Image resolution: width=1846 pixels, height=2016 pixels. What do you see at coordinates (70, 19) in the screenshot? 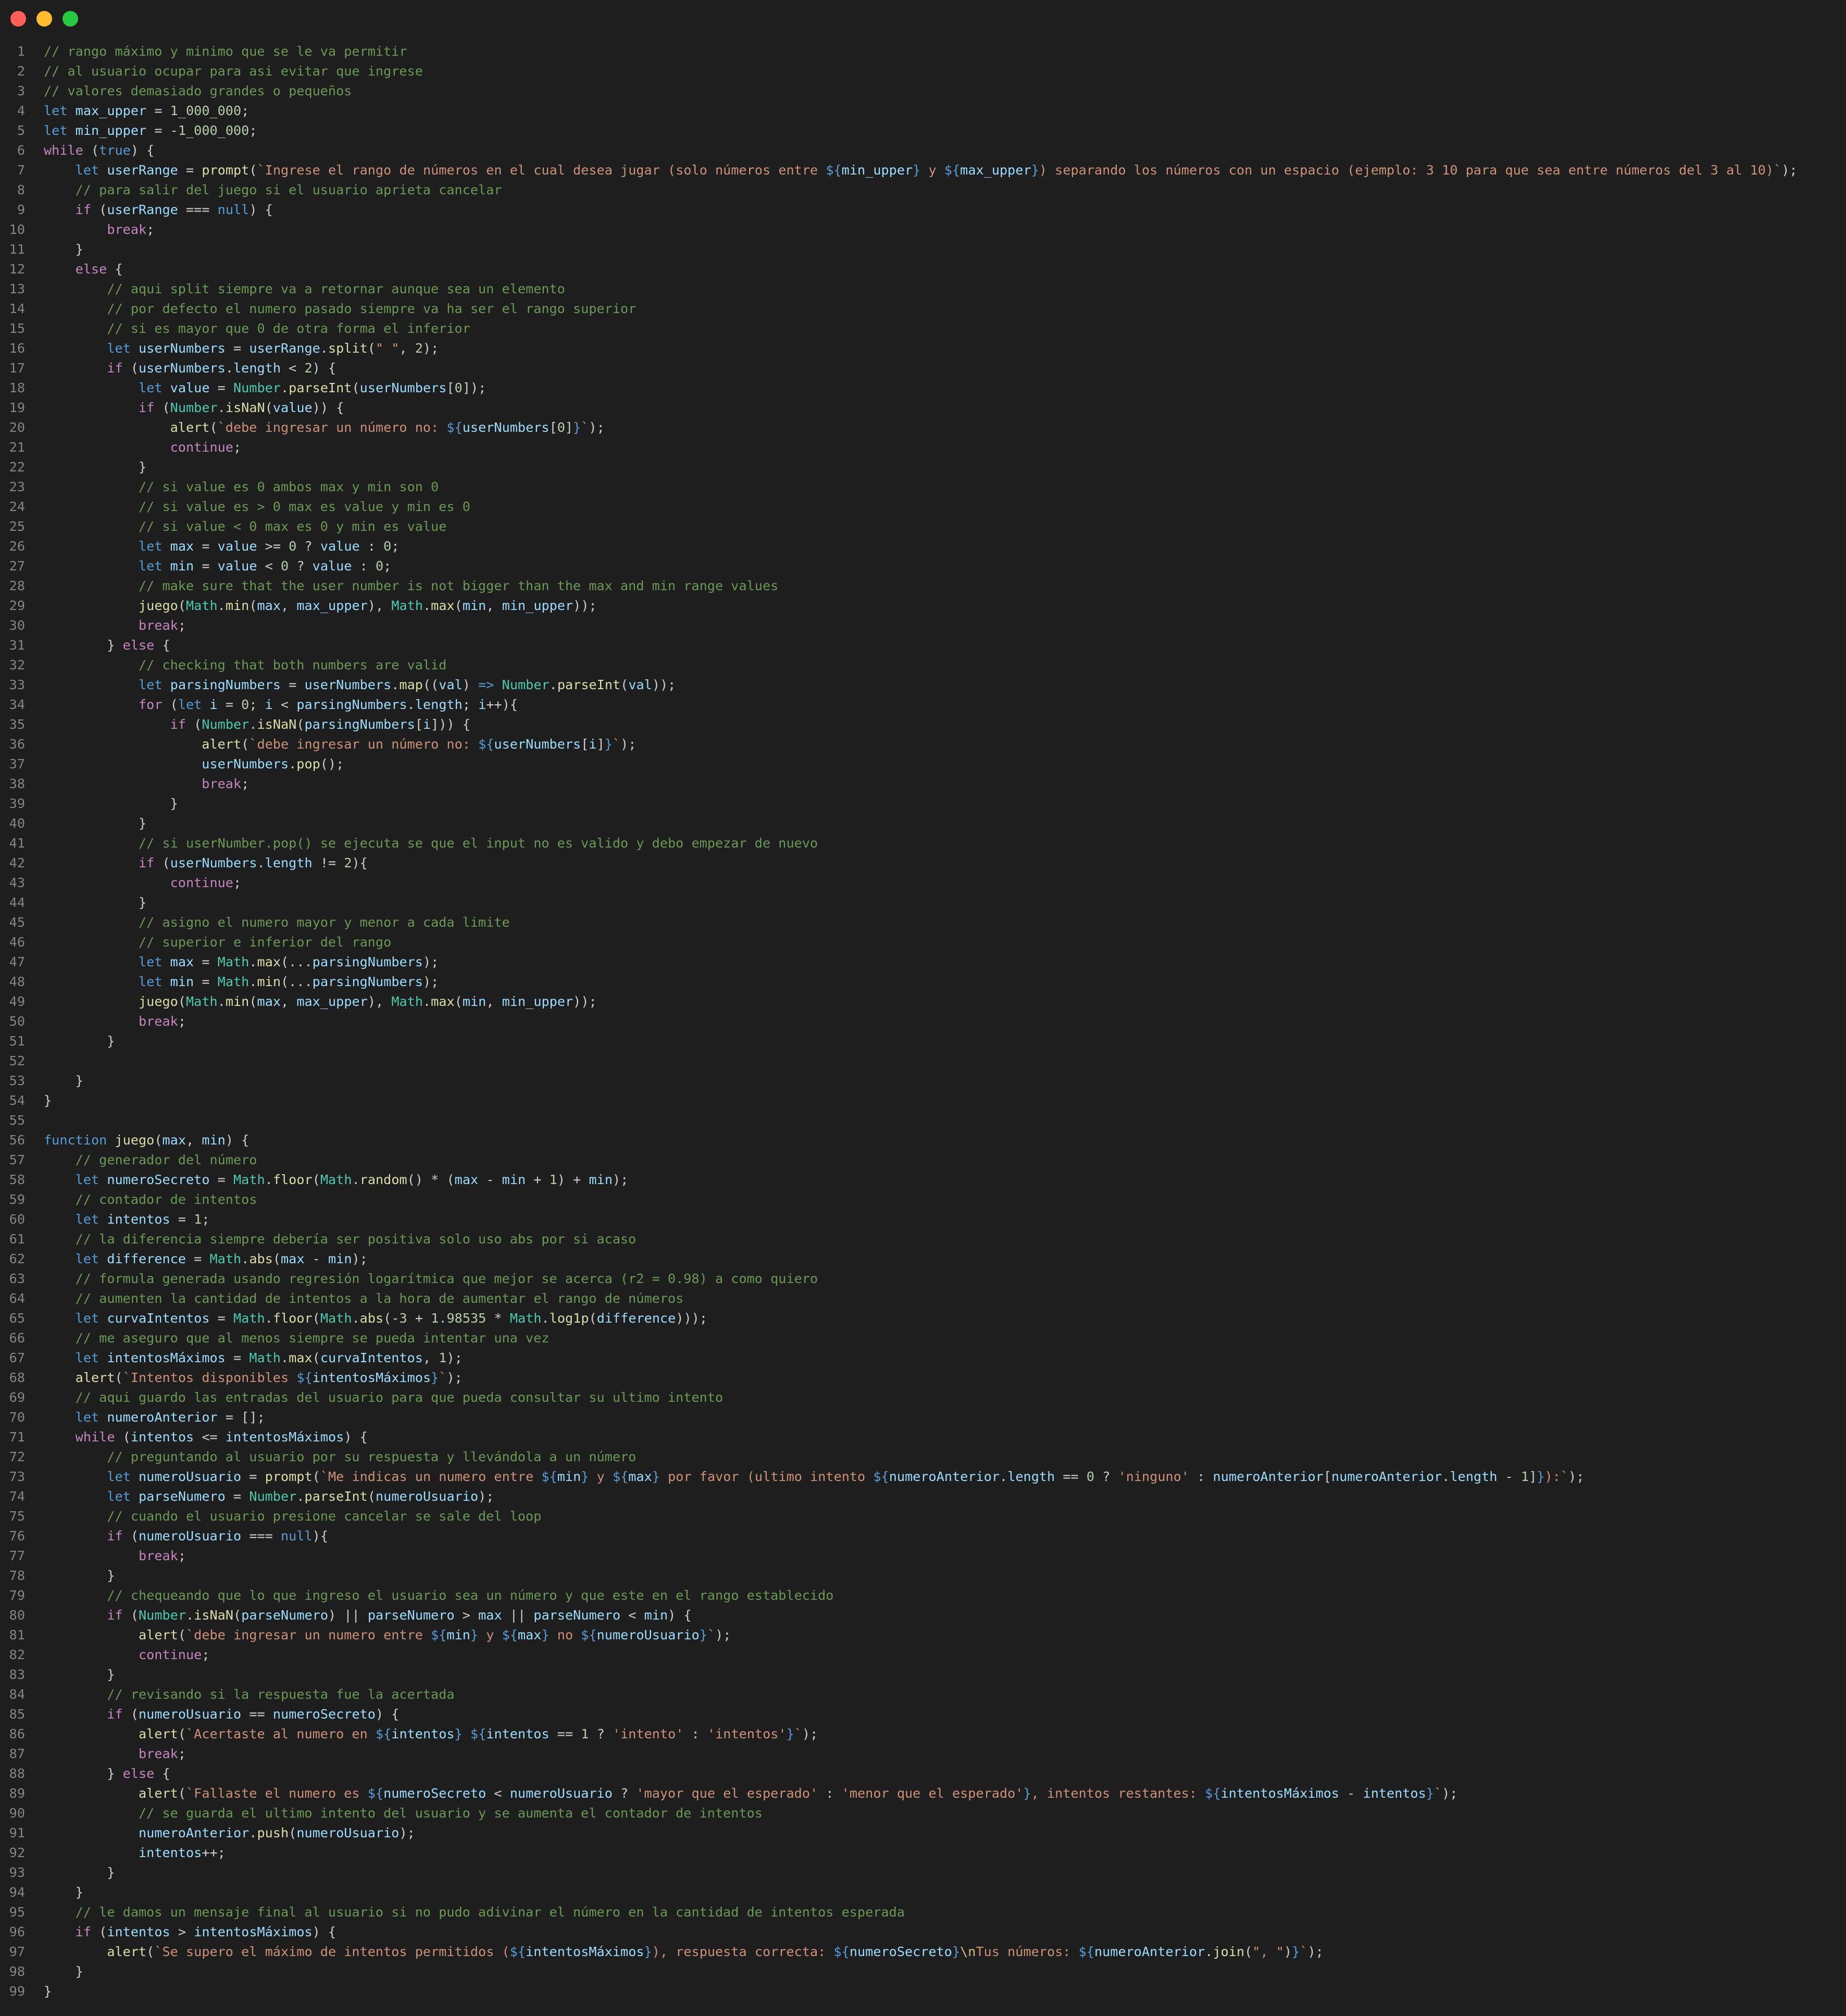
I see `maximize-dot-icon` at bounding box center [70, 19].